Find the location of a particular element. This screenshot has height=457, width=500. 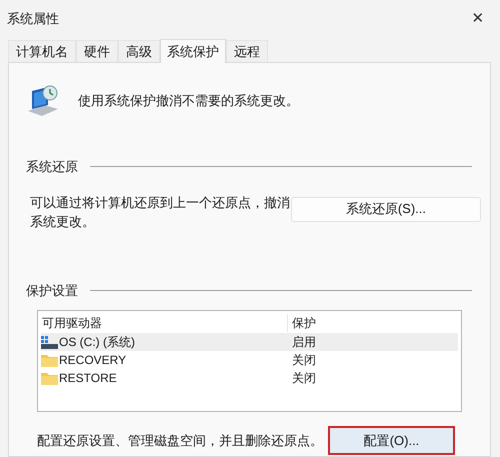

drive-row: OS (C:) (系统) 启用 is located at coordinates (249, 342).